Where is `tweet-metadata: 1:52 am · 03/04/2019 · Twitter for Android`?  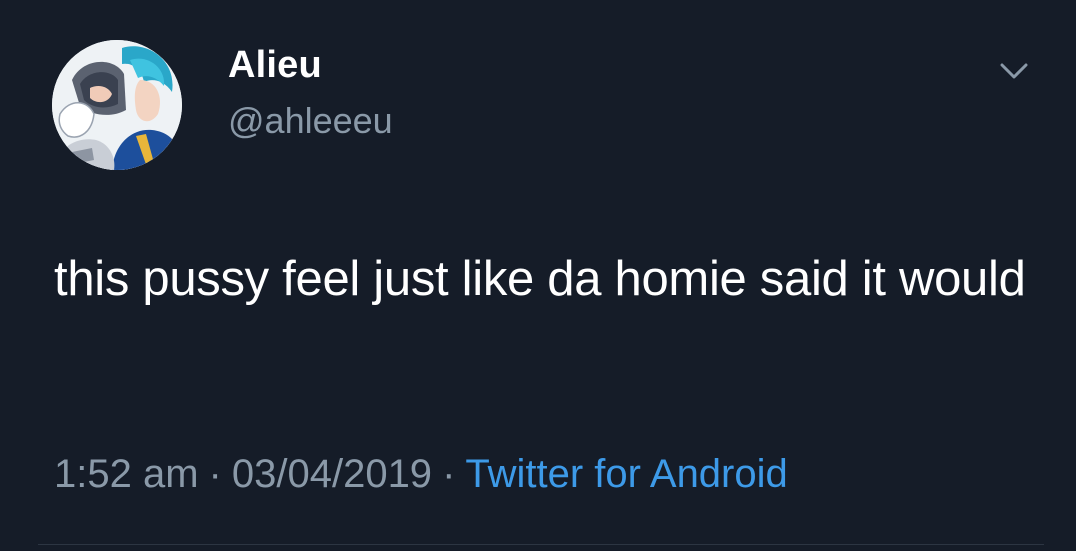
tweet-metadata: 1:52 am · 03/04/2019 · Twitter for Android is located at coordinates (421, 474).